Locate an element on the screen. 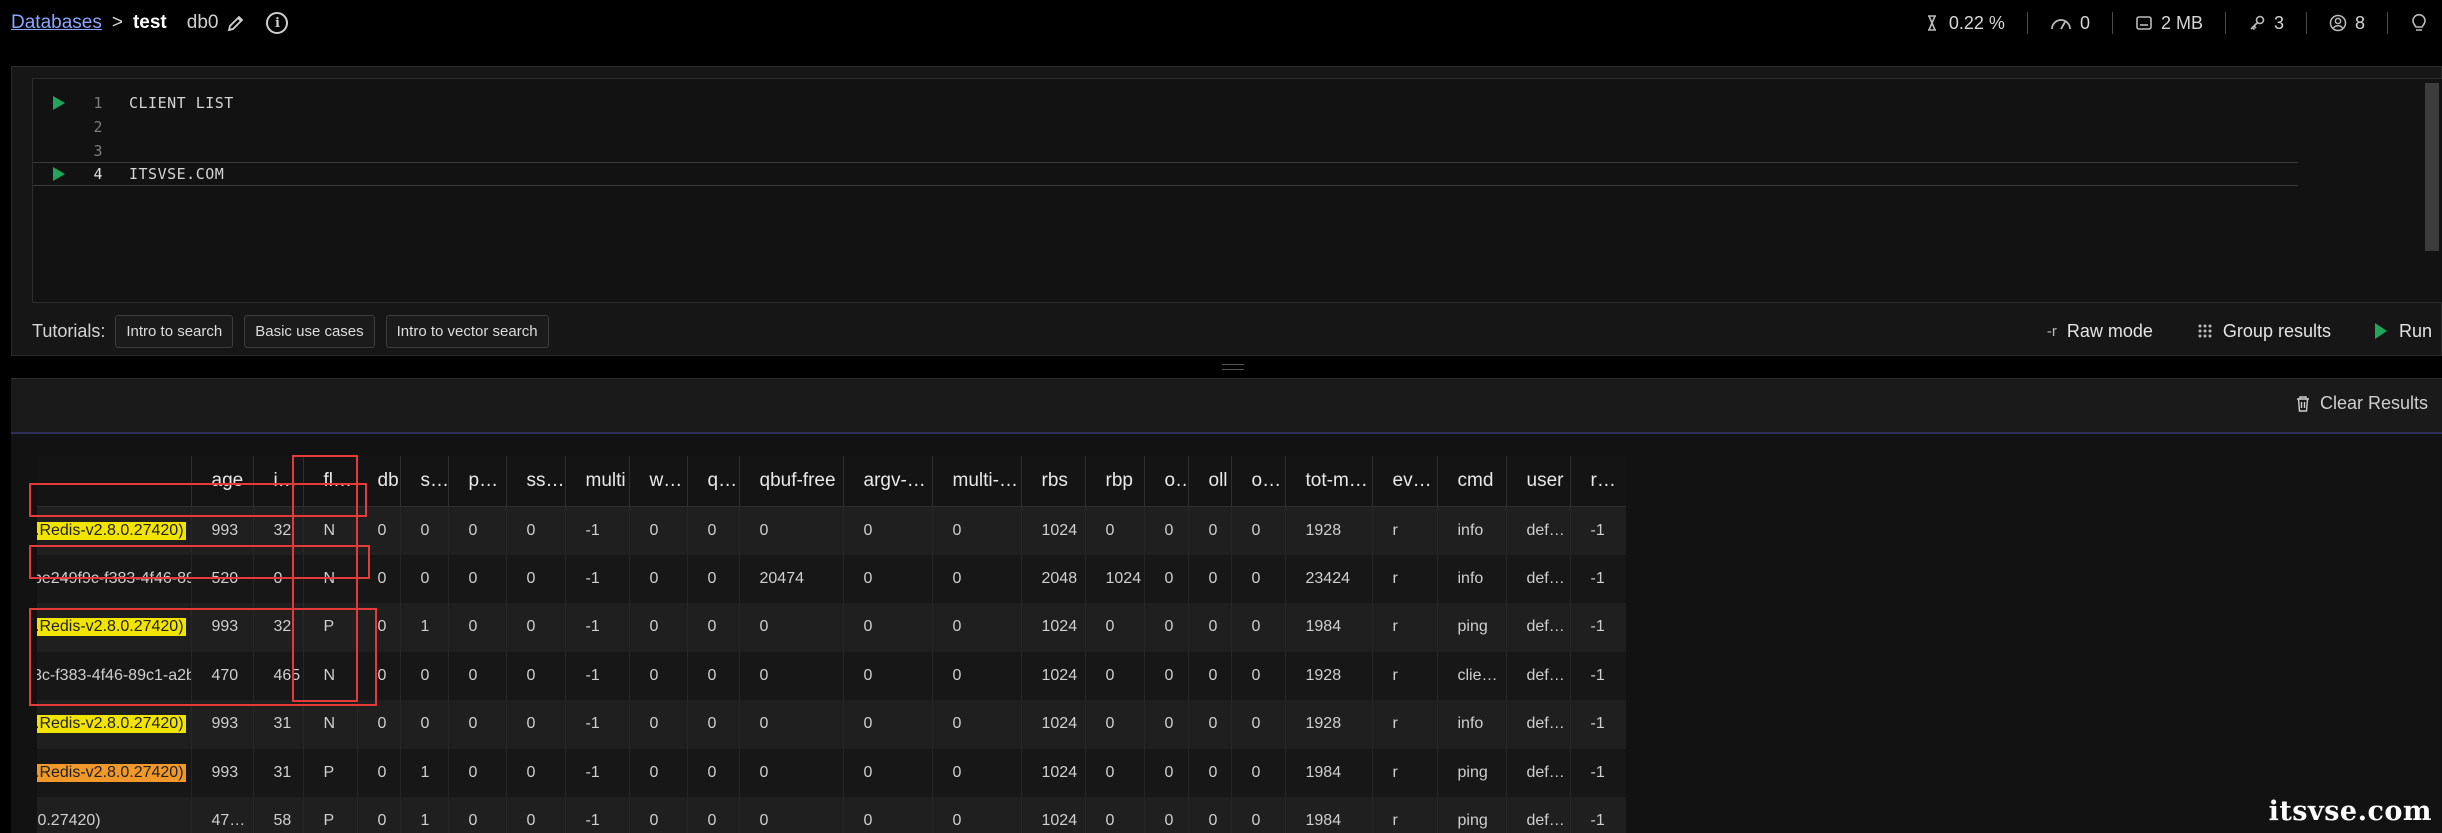 The image size is (2442, 833). column-header: qbuf-free is located at coordinates (790, 481).